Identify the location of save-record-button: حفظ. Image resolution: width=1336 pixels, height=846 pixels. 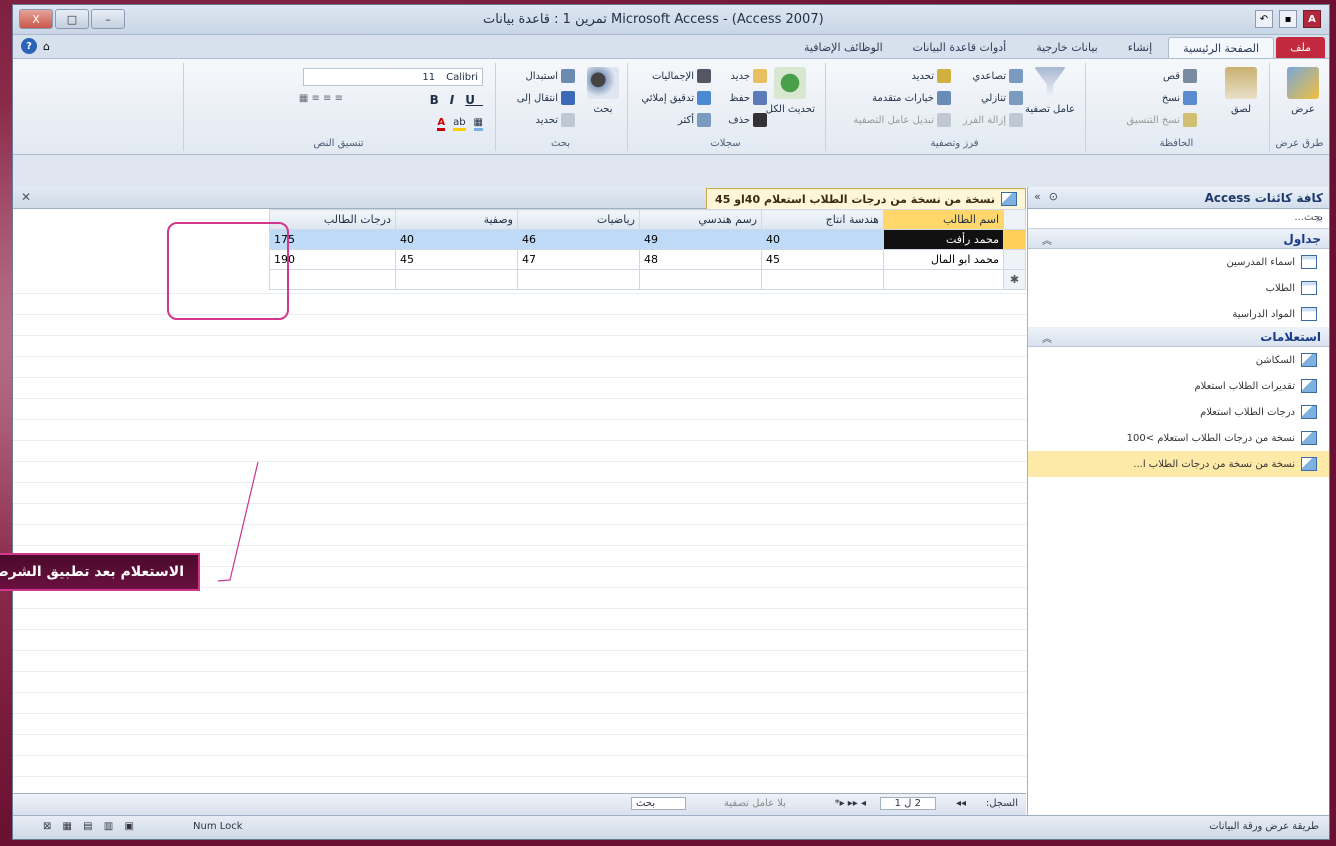
(748, 98).